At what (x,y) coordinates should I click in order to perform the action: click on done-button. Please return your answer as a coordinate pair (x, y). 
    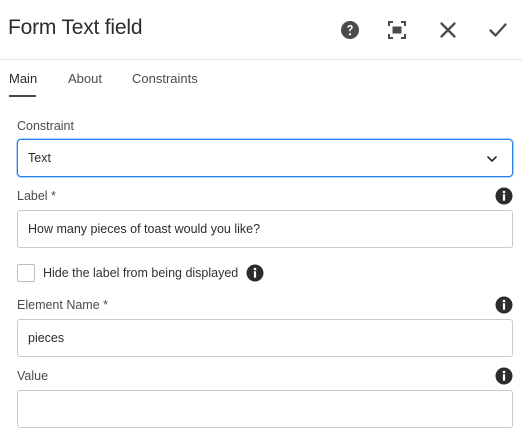
    Looking at the image, I should click on (498, 30).